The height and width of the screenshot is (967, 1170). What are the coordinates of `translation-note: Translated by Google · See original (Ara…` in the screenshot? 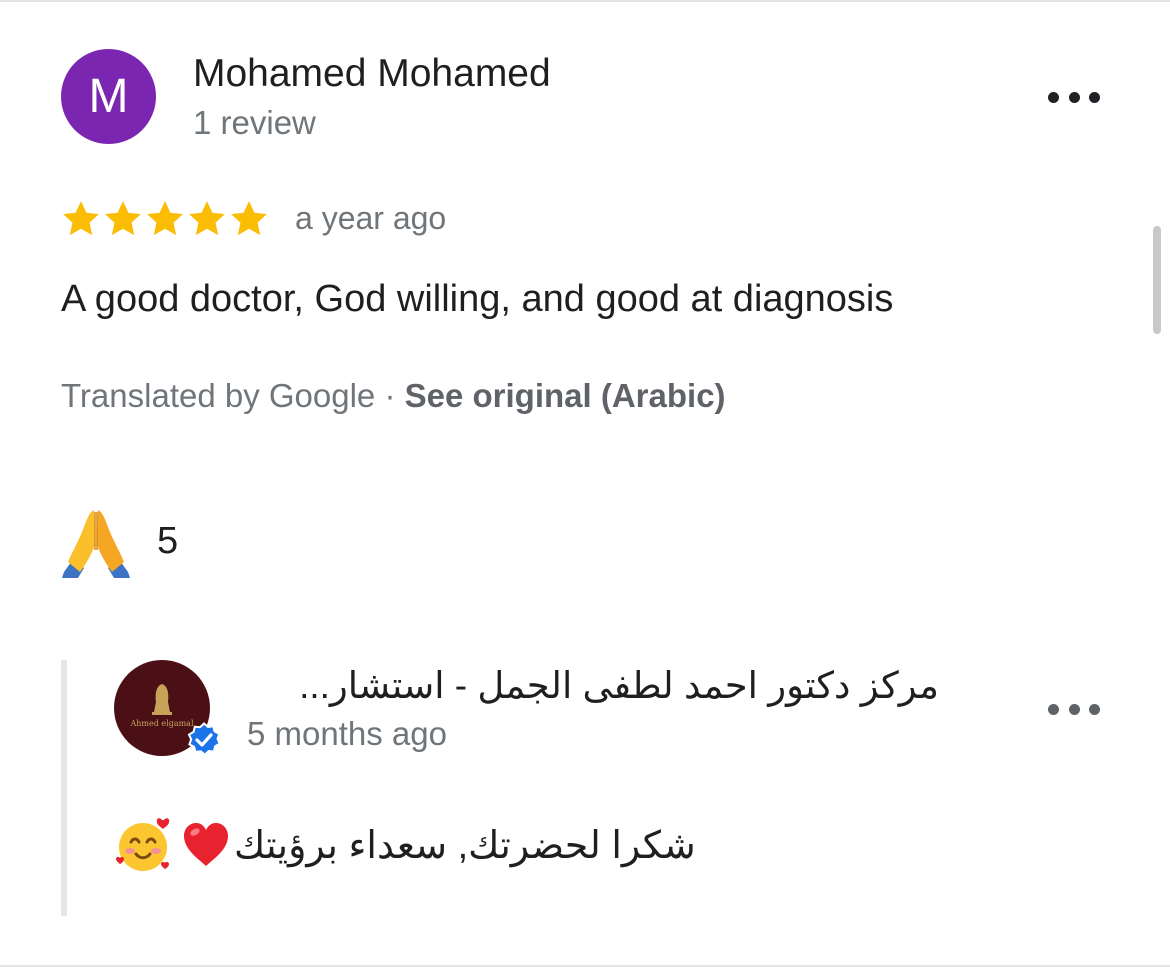 It's located at (393, 396).